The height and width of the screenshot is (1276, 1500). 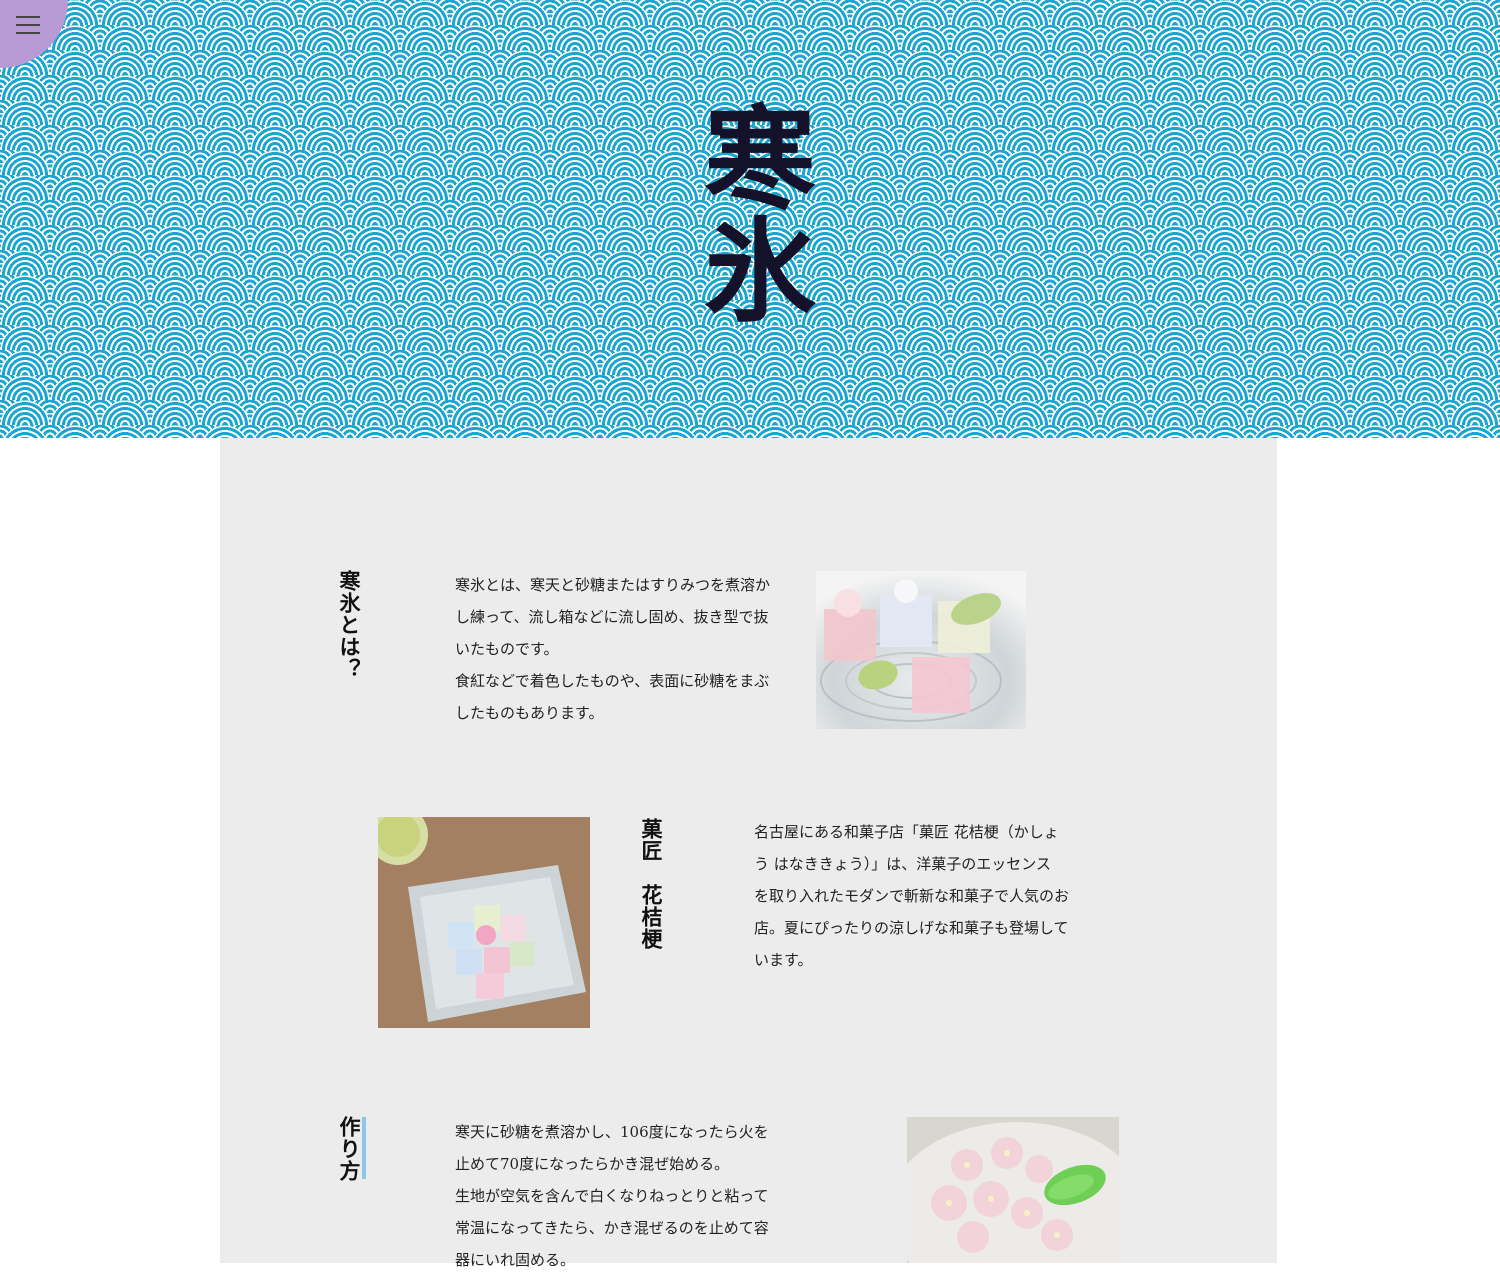 I want to click on kangori-photo-wooden-table, so click(x=484, y=922).